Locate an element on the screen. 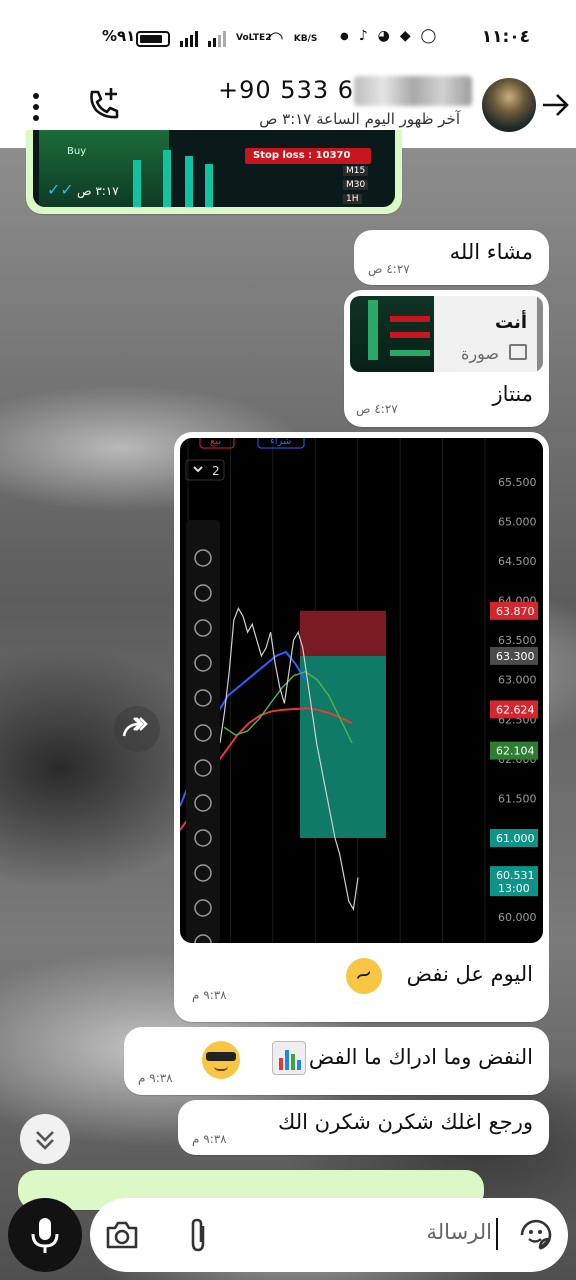 This screenshot has height=1280, width=576. message-incoming: النفض وما ادراك ما الفض ٩:٣٨ م is located at coordinates (336, 1061).